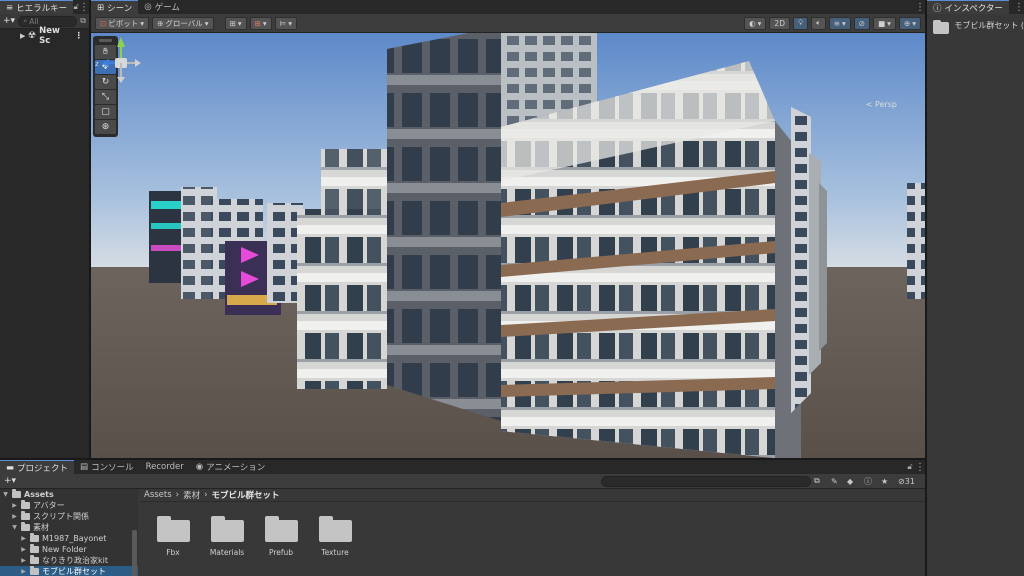  I want to click on asset-label: Fbx, so click(173, 552).